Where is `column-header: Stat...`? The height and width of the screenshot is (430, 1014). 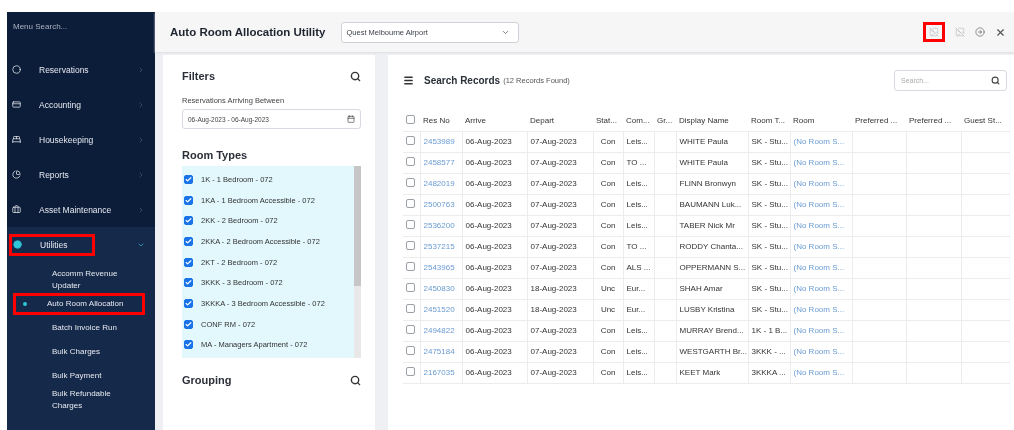 column-header: Stat... is located at coordinates (608, 121).